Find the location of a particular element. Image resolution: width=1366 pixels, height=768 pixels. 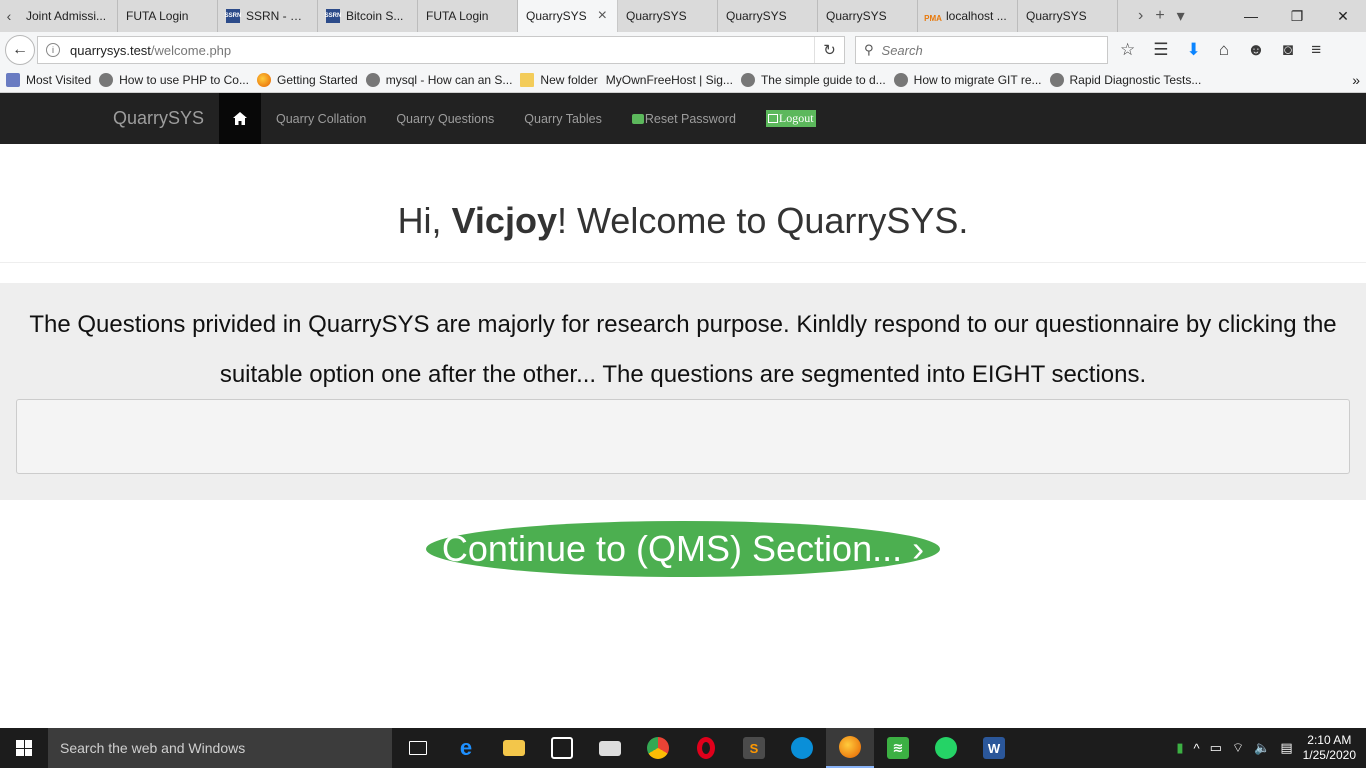

bookmark-label: Most Visited is located at coordinates (59, 80).